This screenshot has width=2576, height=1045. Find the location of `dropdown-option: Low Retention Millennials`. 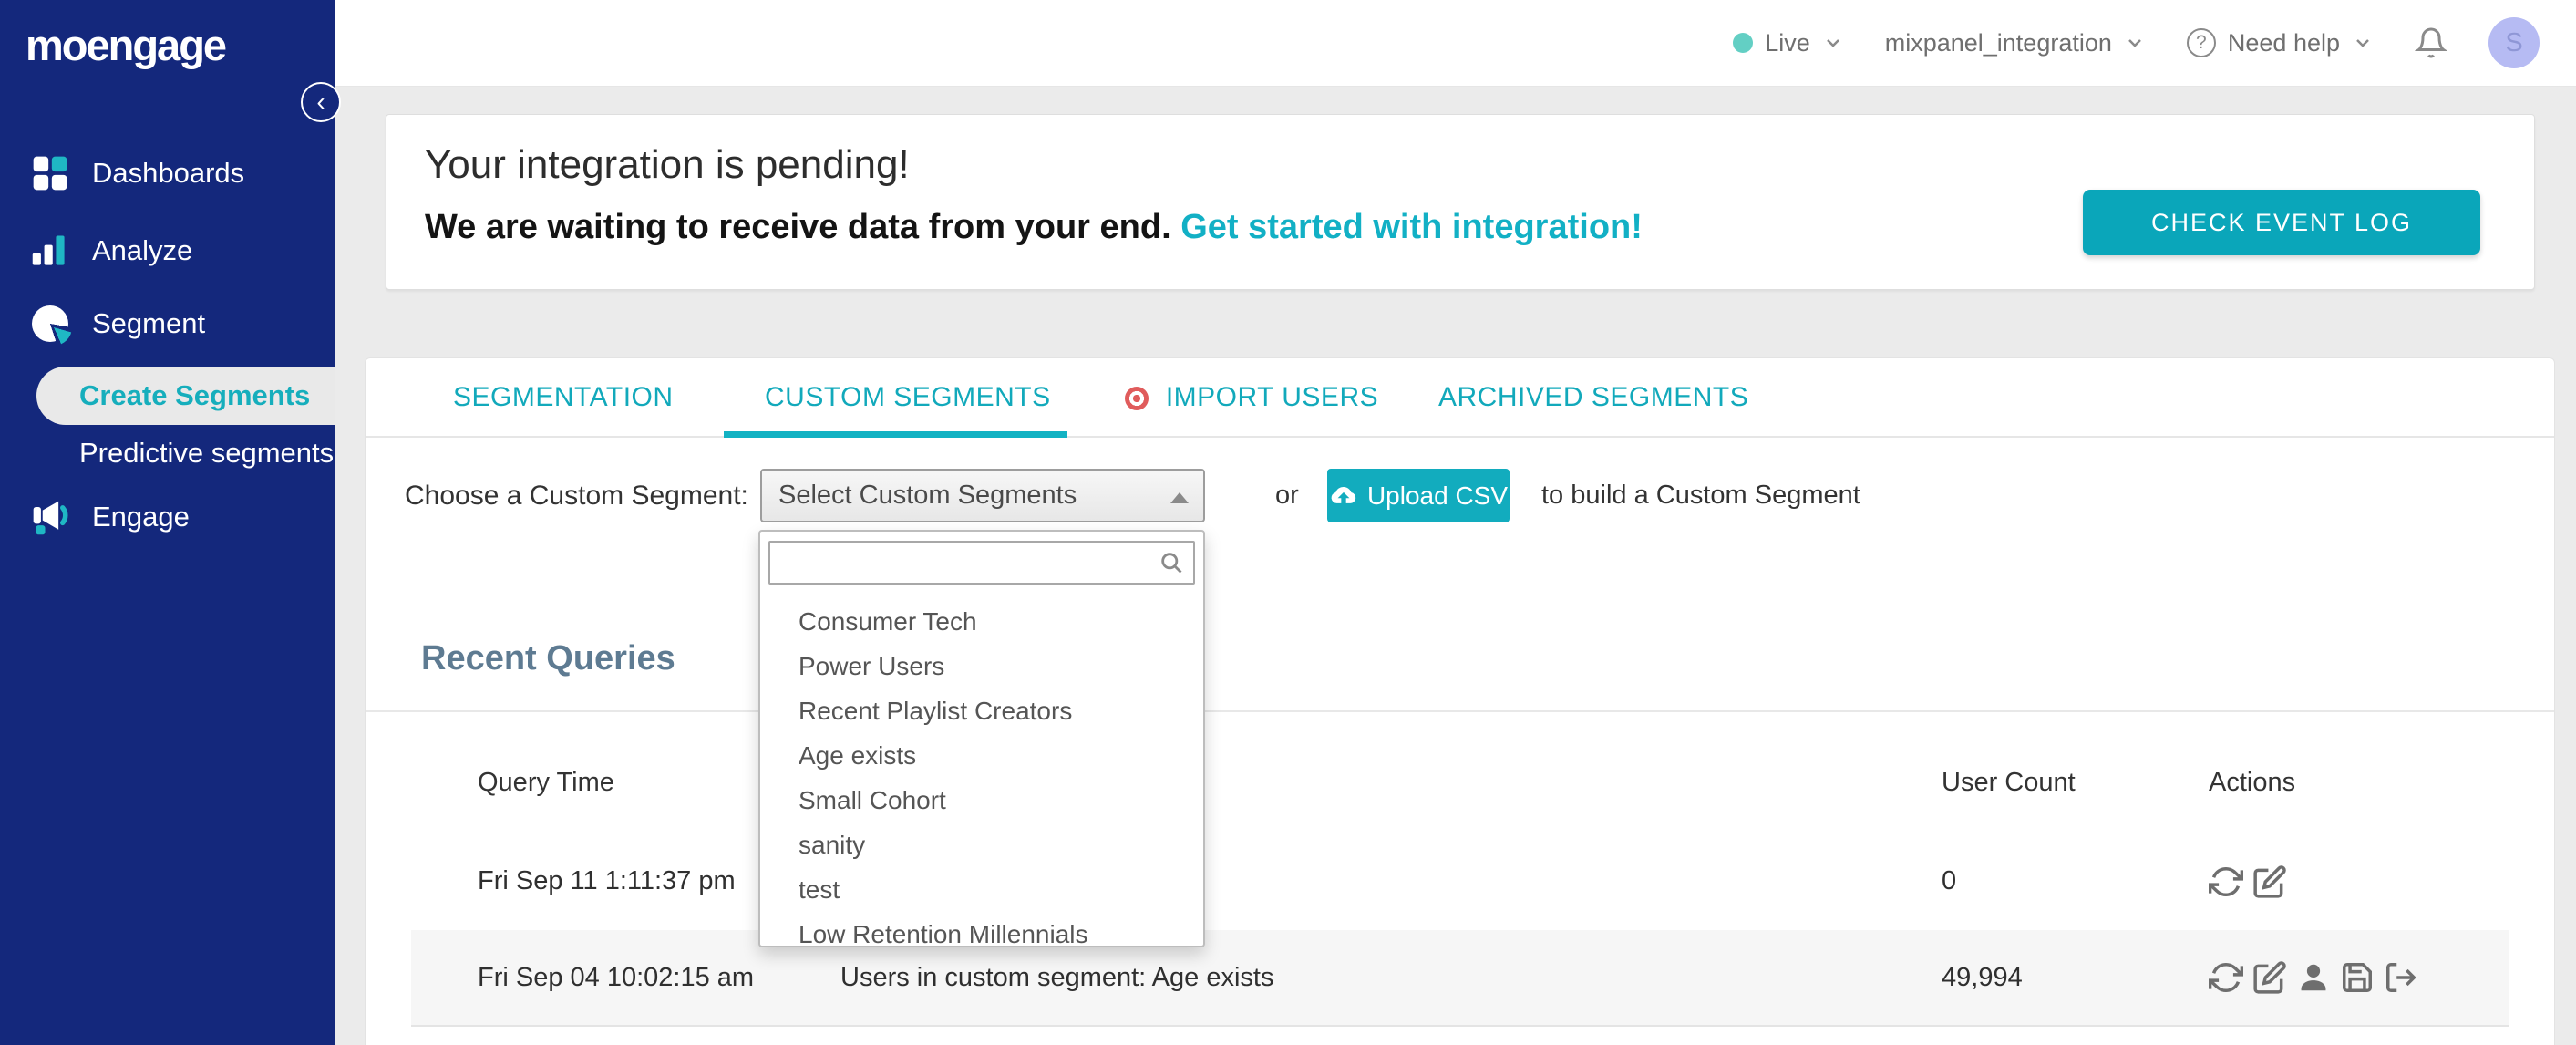

dropdown-option: Low Retention Millennials is located at coordinates (981, 934).